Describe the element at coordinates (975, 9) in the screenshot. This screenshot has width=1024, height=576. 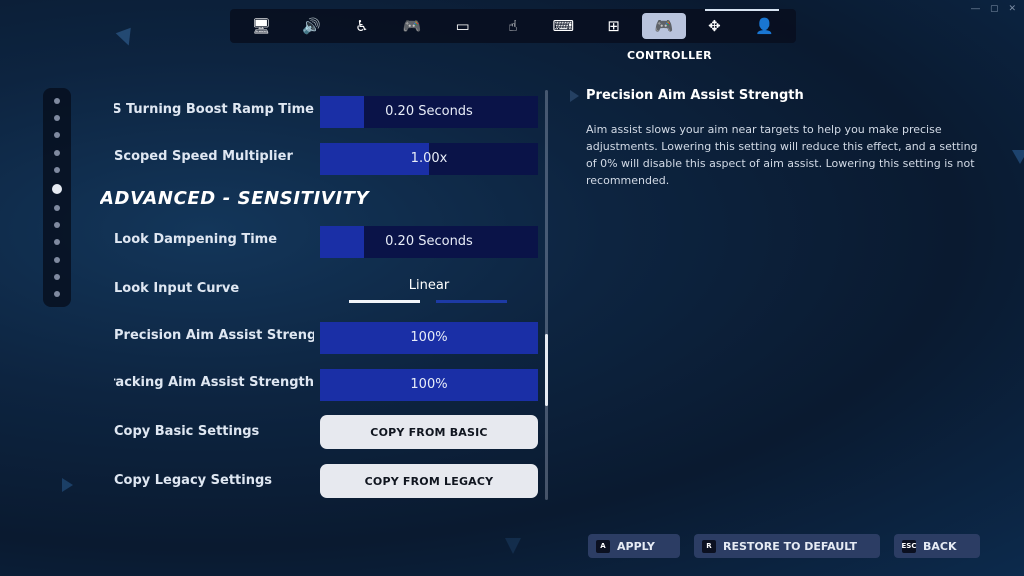
I see `minimize-icon: ―` at that location.